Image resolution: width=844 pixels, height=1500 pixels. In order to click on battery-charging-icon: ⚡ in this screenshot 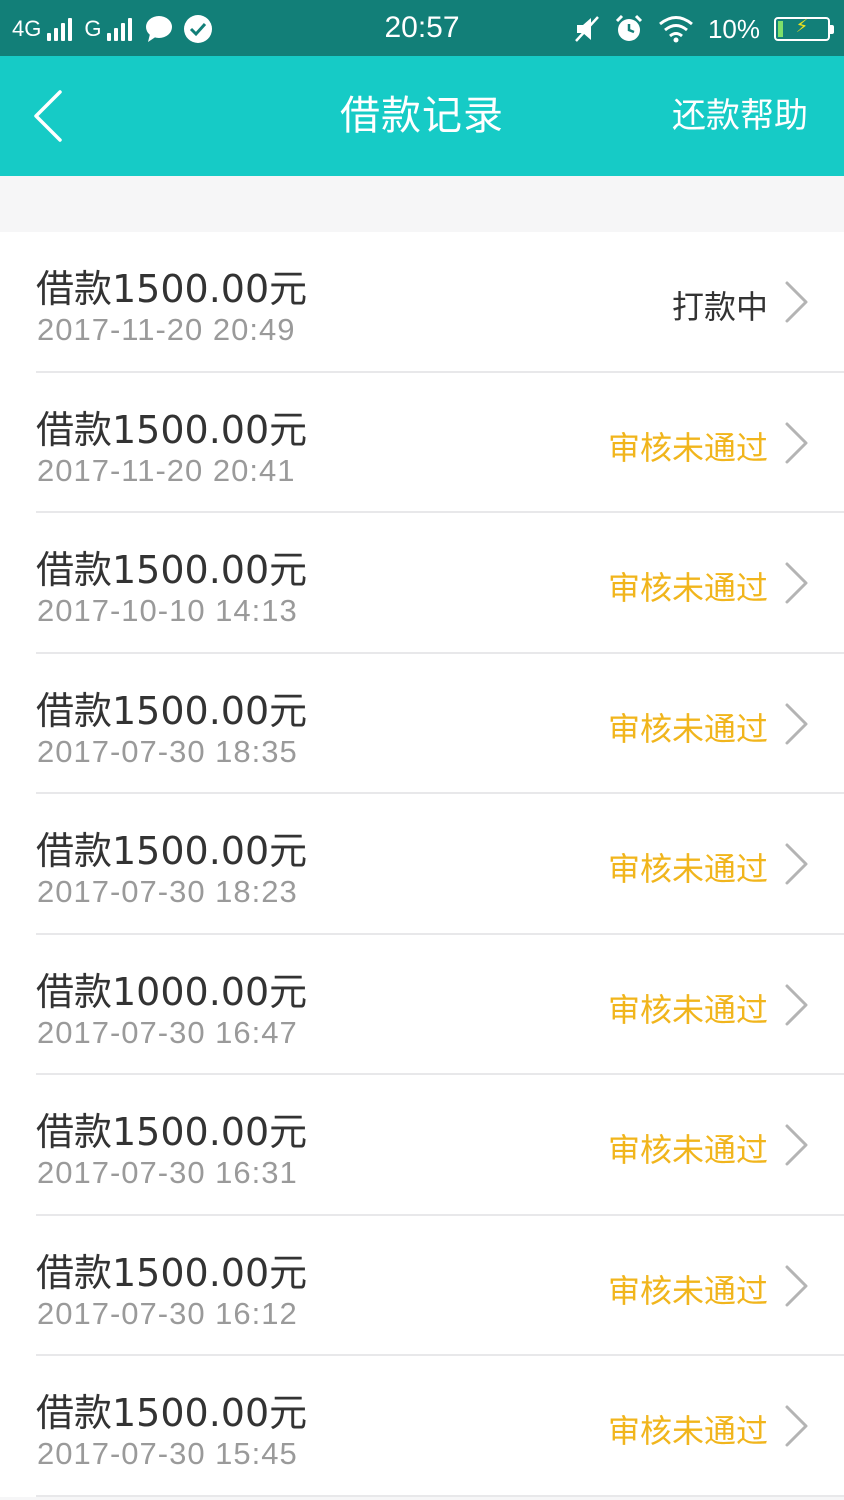, I will do `click(804, 28)`.